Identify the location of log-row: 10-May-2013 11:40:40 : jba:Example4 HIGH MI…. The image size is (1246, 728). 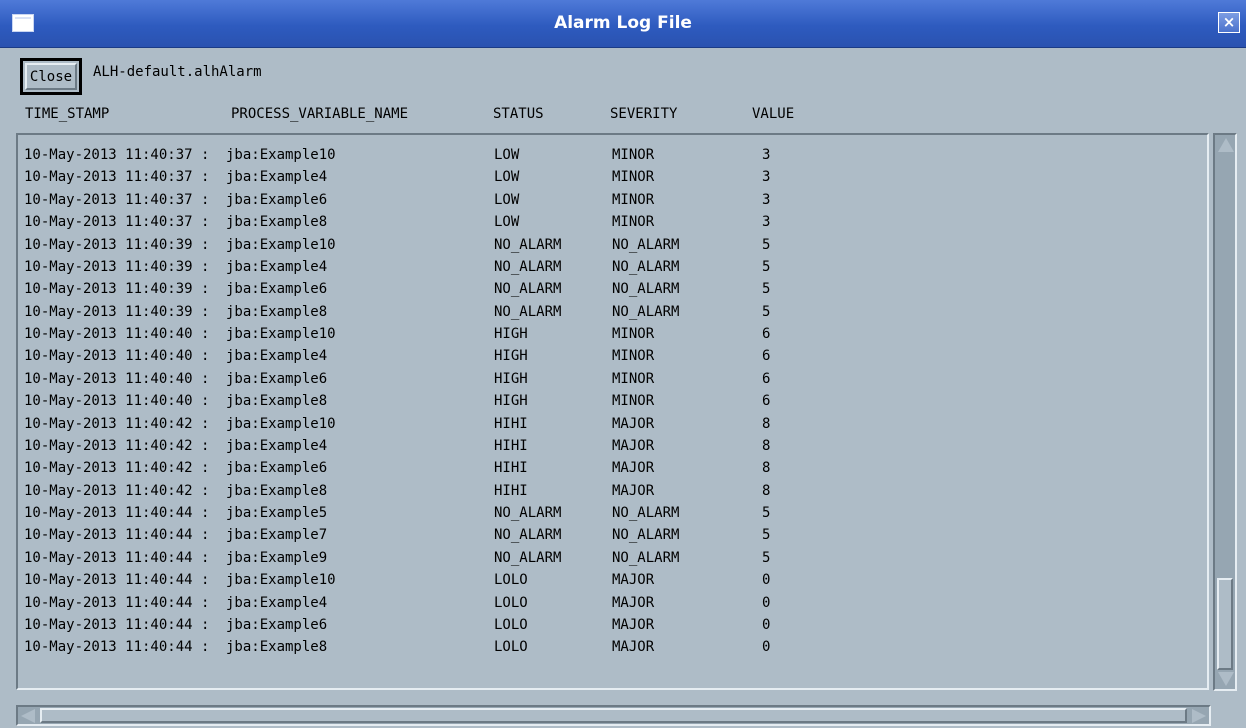
(609, 359).